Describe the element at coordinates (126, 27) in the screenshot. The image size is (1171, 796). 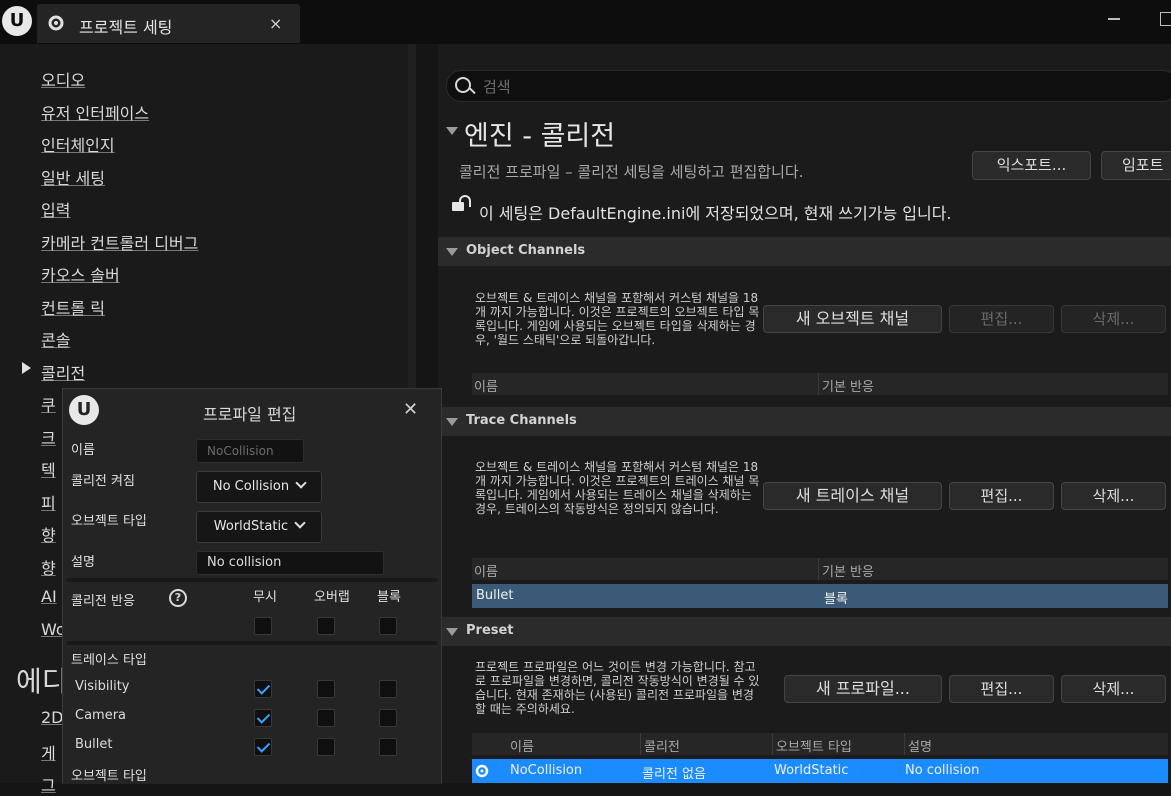
I see `tab-label: 프로젝트 세팅` at that location.